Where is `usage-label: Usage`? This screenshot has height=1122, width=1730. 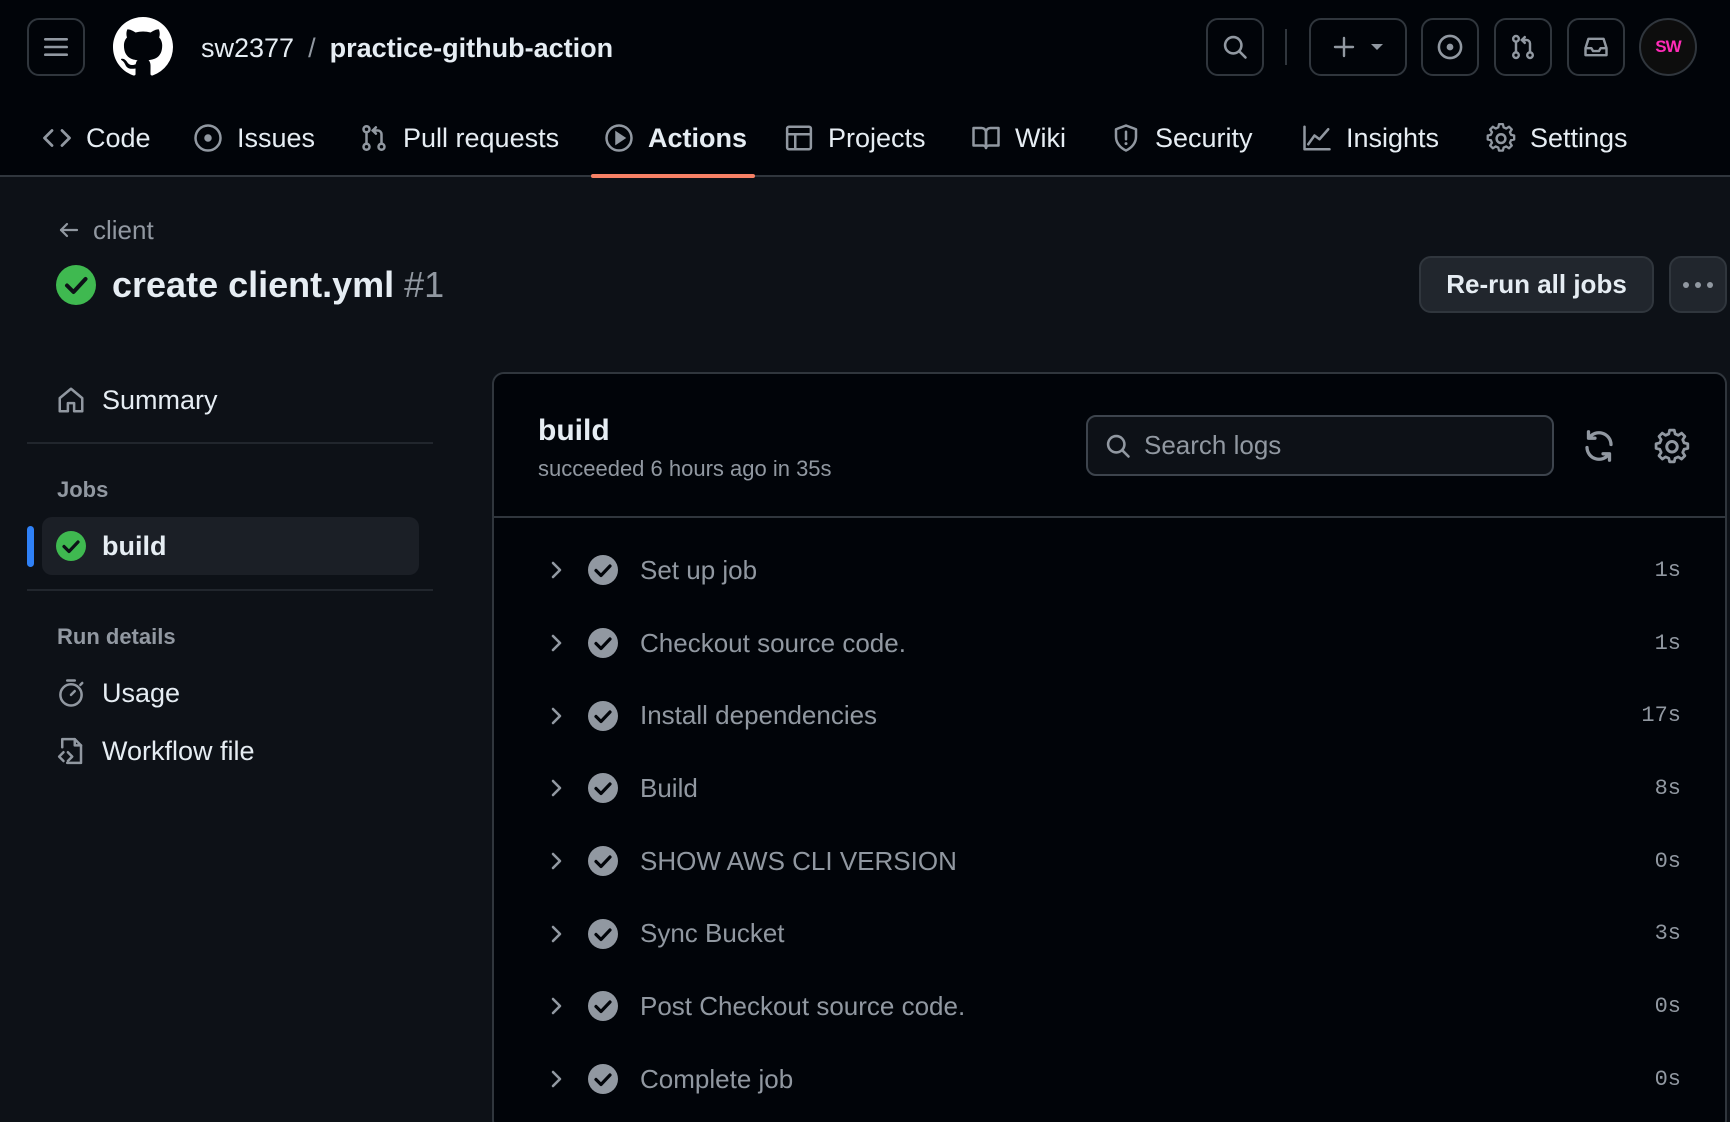 usage-label: Usage is located at coordinates (141, 692).